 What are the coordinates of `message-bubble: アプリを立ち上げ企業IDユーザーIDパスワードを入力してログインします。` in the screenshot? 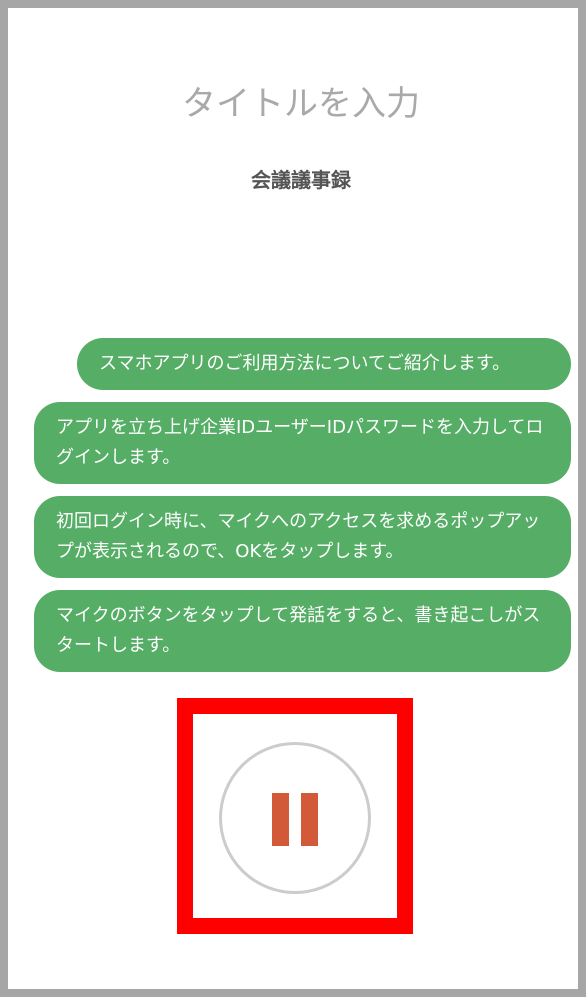 It's located at (302, 443).